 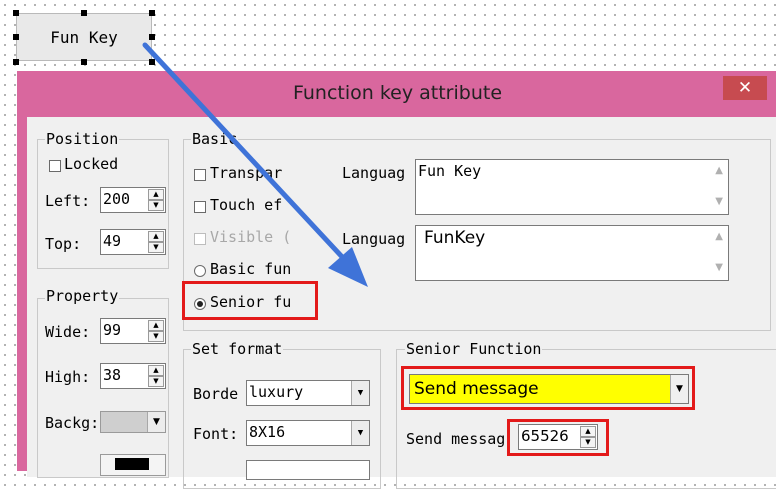 What do you see at coordinates (308, 470) in the screenshot?
I see `next-select` at bounding box center [308, 470].